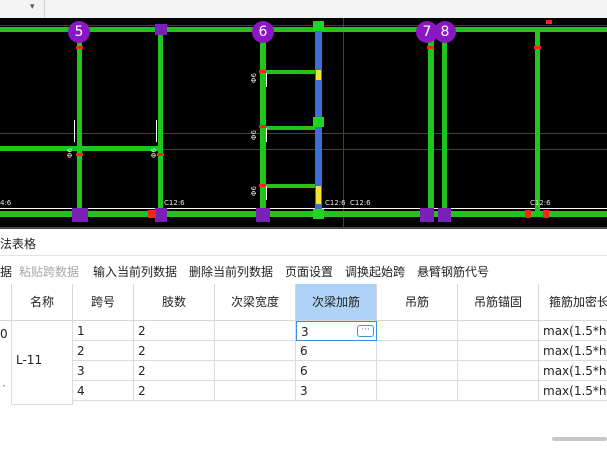 Image resolution: width=607 pixels, height=450 pixels. What do you see at coordinates (336, 302) in the screenshot?
I see `header-secondary-beam-rebar: 次梁加筋` at bounding box center [336, 302].